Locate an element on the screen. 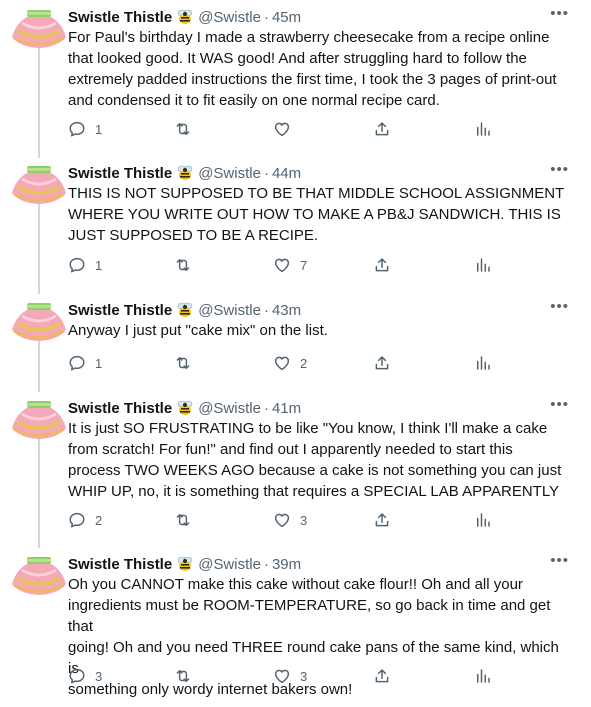 The image size is (591, 707). reply-button: 2 is located at coordinates (85, 520).